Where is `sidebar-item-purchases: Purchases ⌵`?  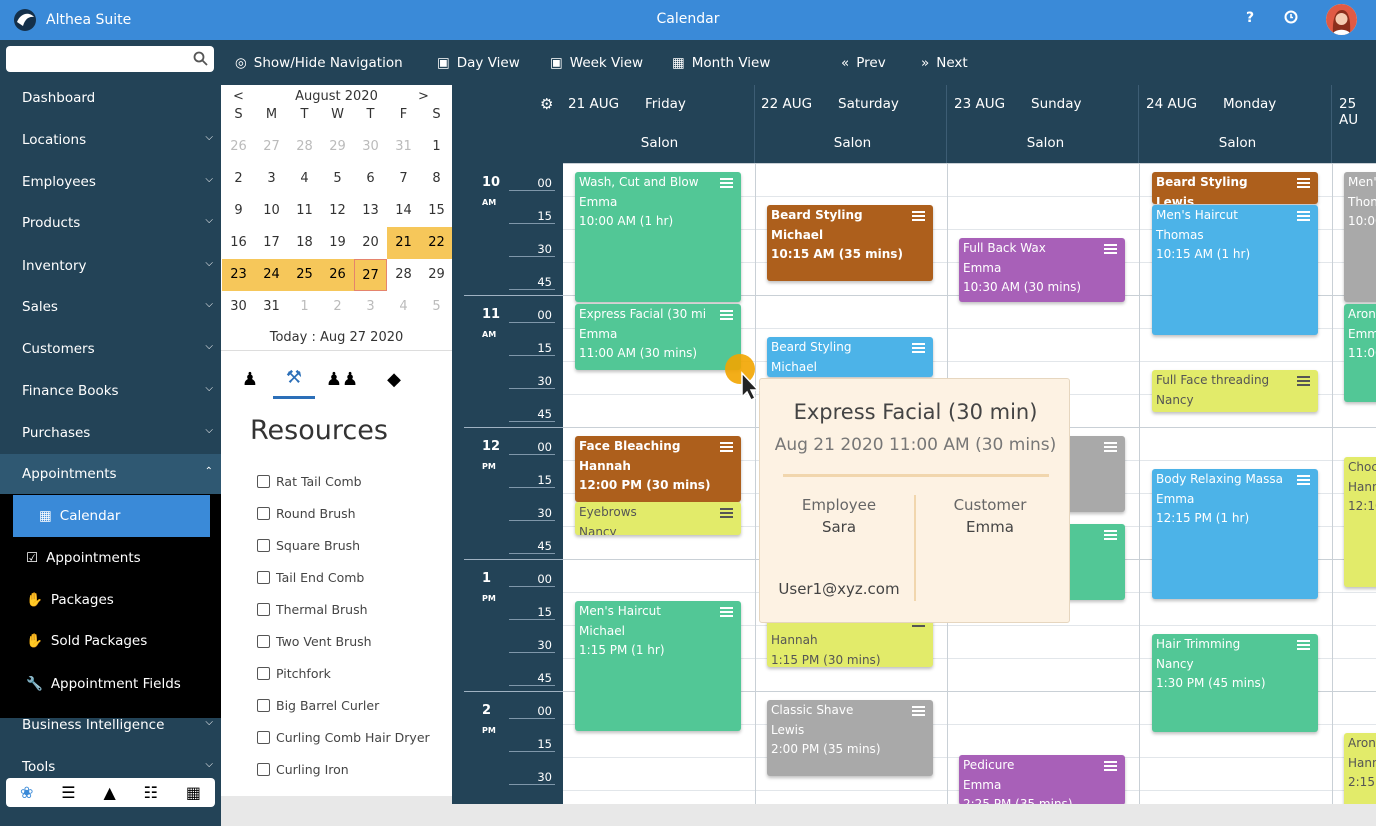
sidebar-item-purchases: Purchases ⌵ is located at coordinates (110, 433).